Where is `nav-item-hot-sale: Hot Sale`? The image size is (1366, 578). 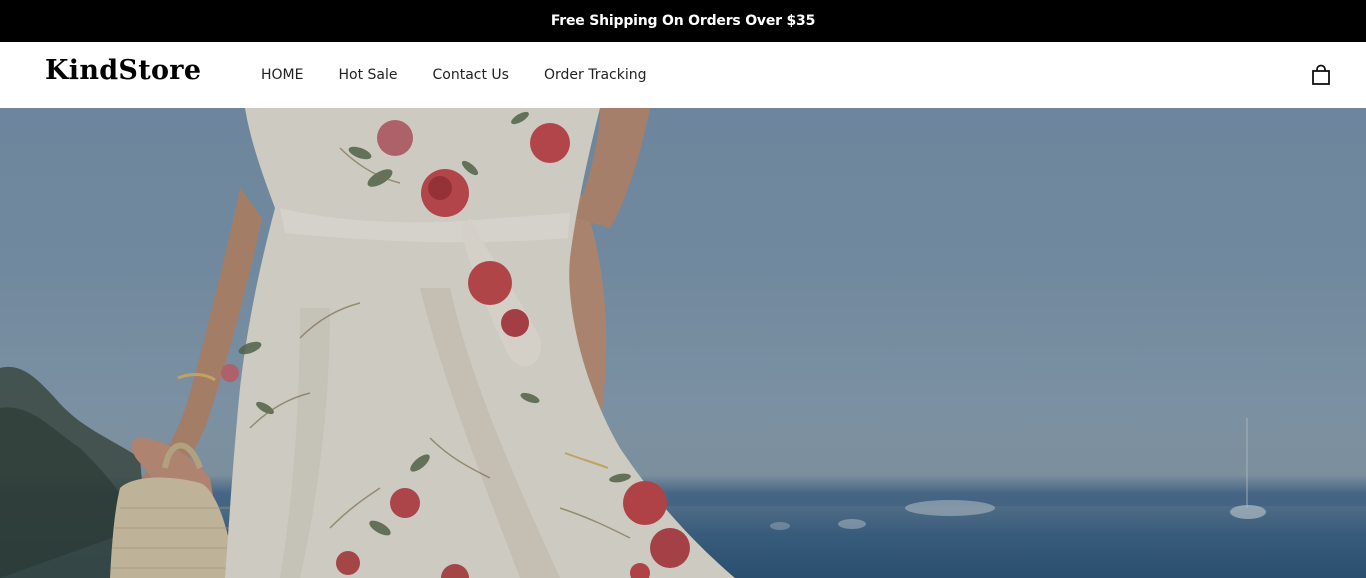
nav-item-hot-sale: Hot Sale is located at coordinates (367, 75).